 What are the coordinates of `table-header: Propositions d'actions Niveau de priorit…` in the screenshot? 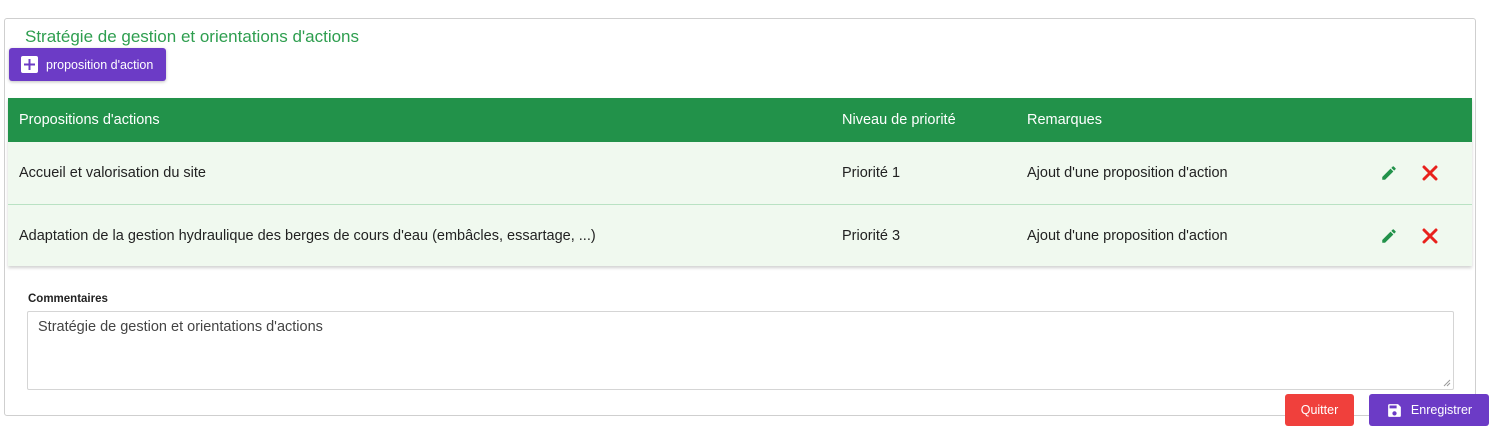 It's located at (740, 120).